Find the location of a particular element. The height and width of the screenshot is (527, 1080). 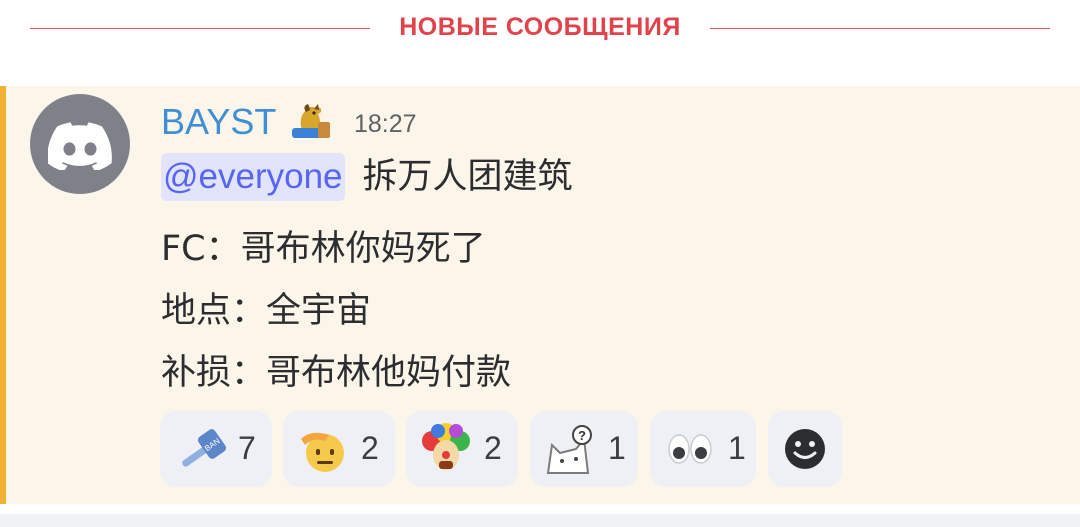

reaction-salute: 2 is located at coordinates (339, 449).